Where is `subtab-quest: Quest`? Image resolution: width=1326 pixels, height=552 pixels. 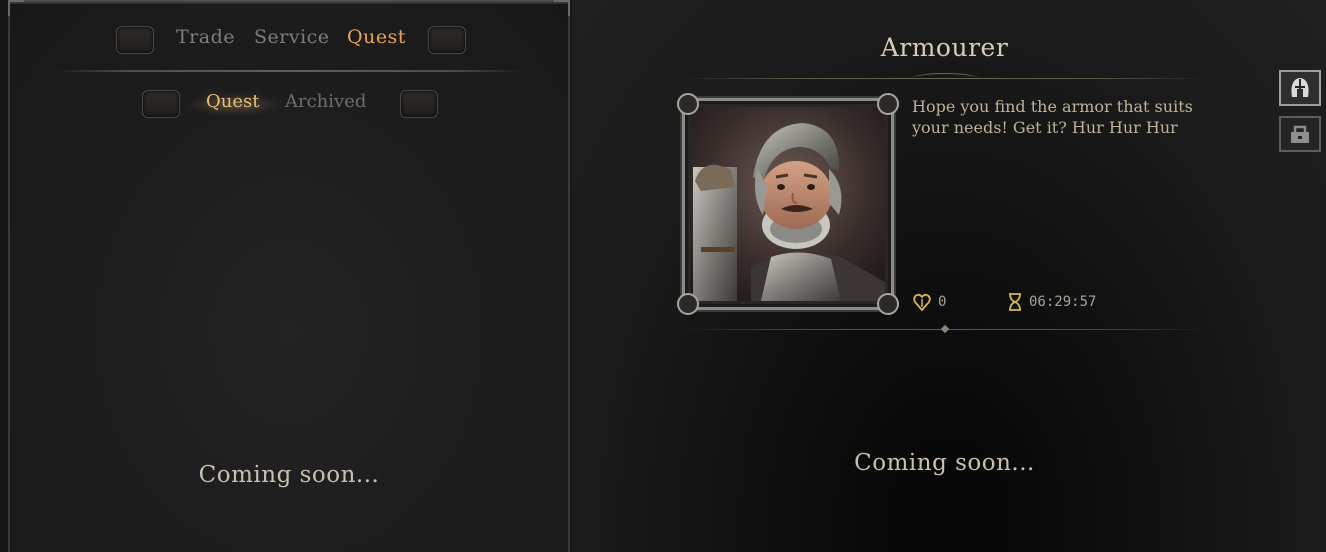
subtab-quest: Quest is located at coordinates (232, 101).